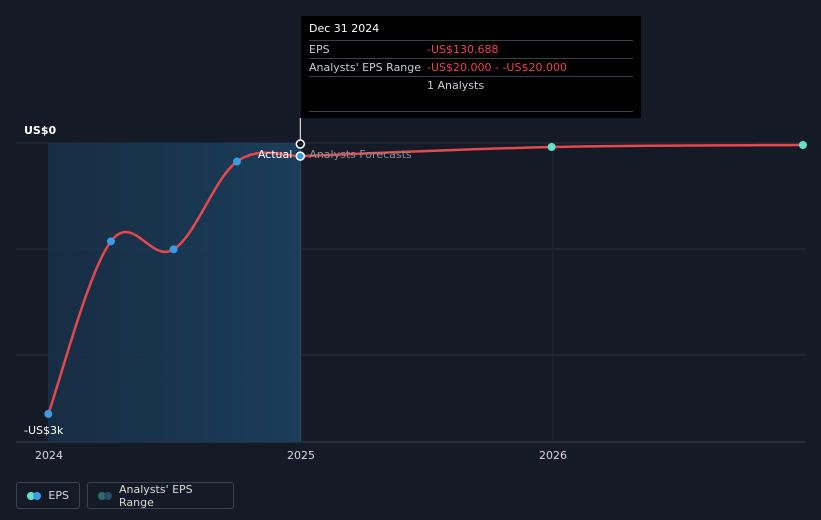 This screenshot has height=520, width=821. I want to click on tooltip-row-eps: EPS -US$130.688, so click(471, 49).